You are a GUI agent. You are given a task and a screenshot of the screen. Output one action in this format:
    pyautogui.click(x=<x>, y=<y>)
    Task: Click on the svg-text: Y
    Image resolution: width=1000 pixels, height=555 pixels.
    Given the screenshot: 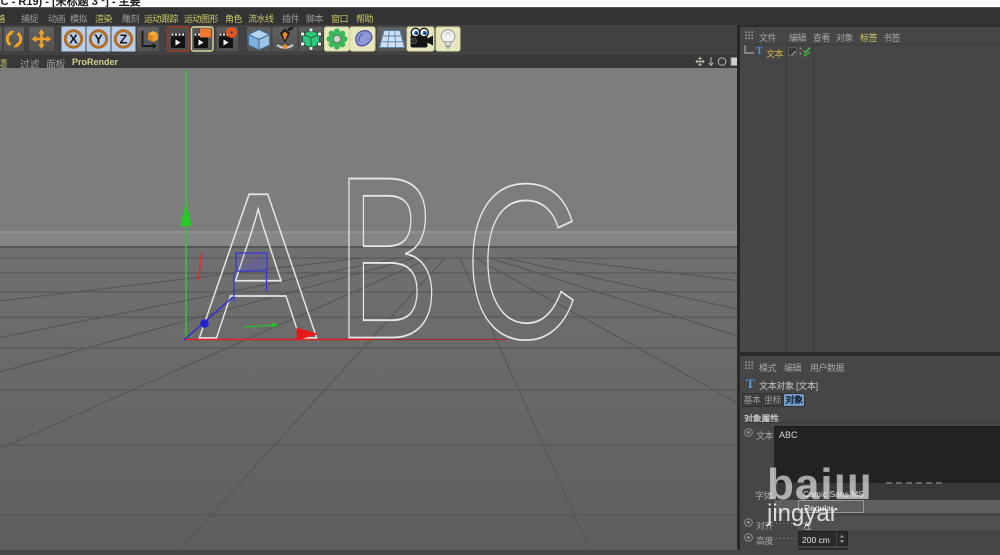 What is the action you would take?
    pyautogui.click(x=98, y=39)
    